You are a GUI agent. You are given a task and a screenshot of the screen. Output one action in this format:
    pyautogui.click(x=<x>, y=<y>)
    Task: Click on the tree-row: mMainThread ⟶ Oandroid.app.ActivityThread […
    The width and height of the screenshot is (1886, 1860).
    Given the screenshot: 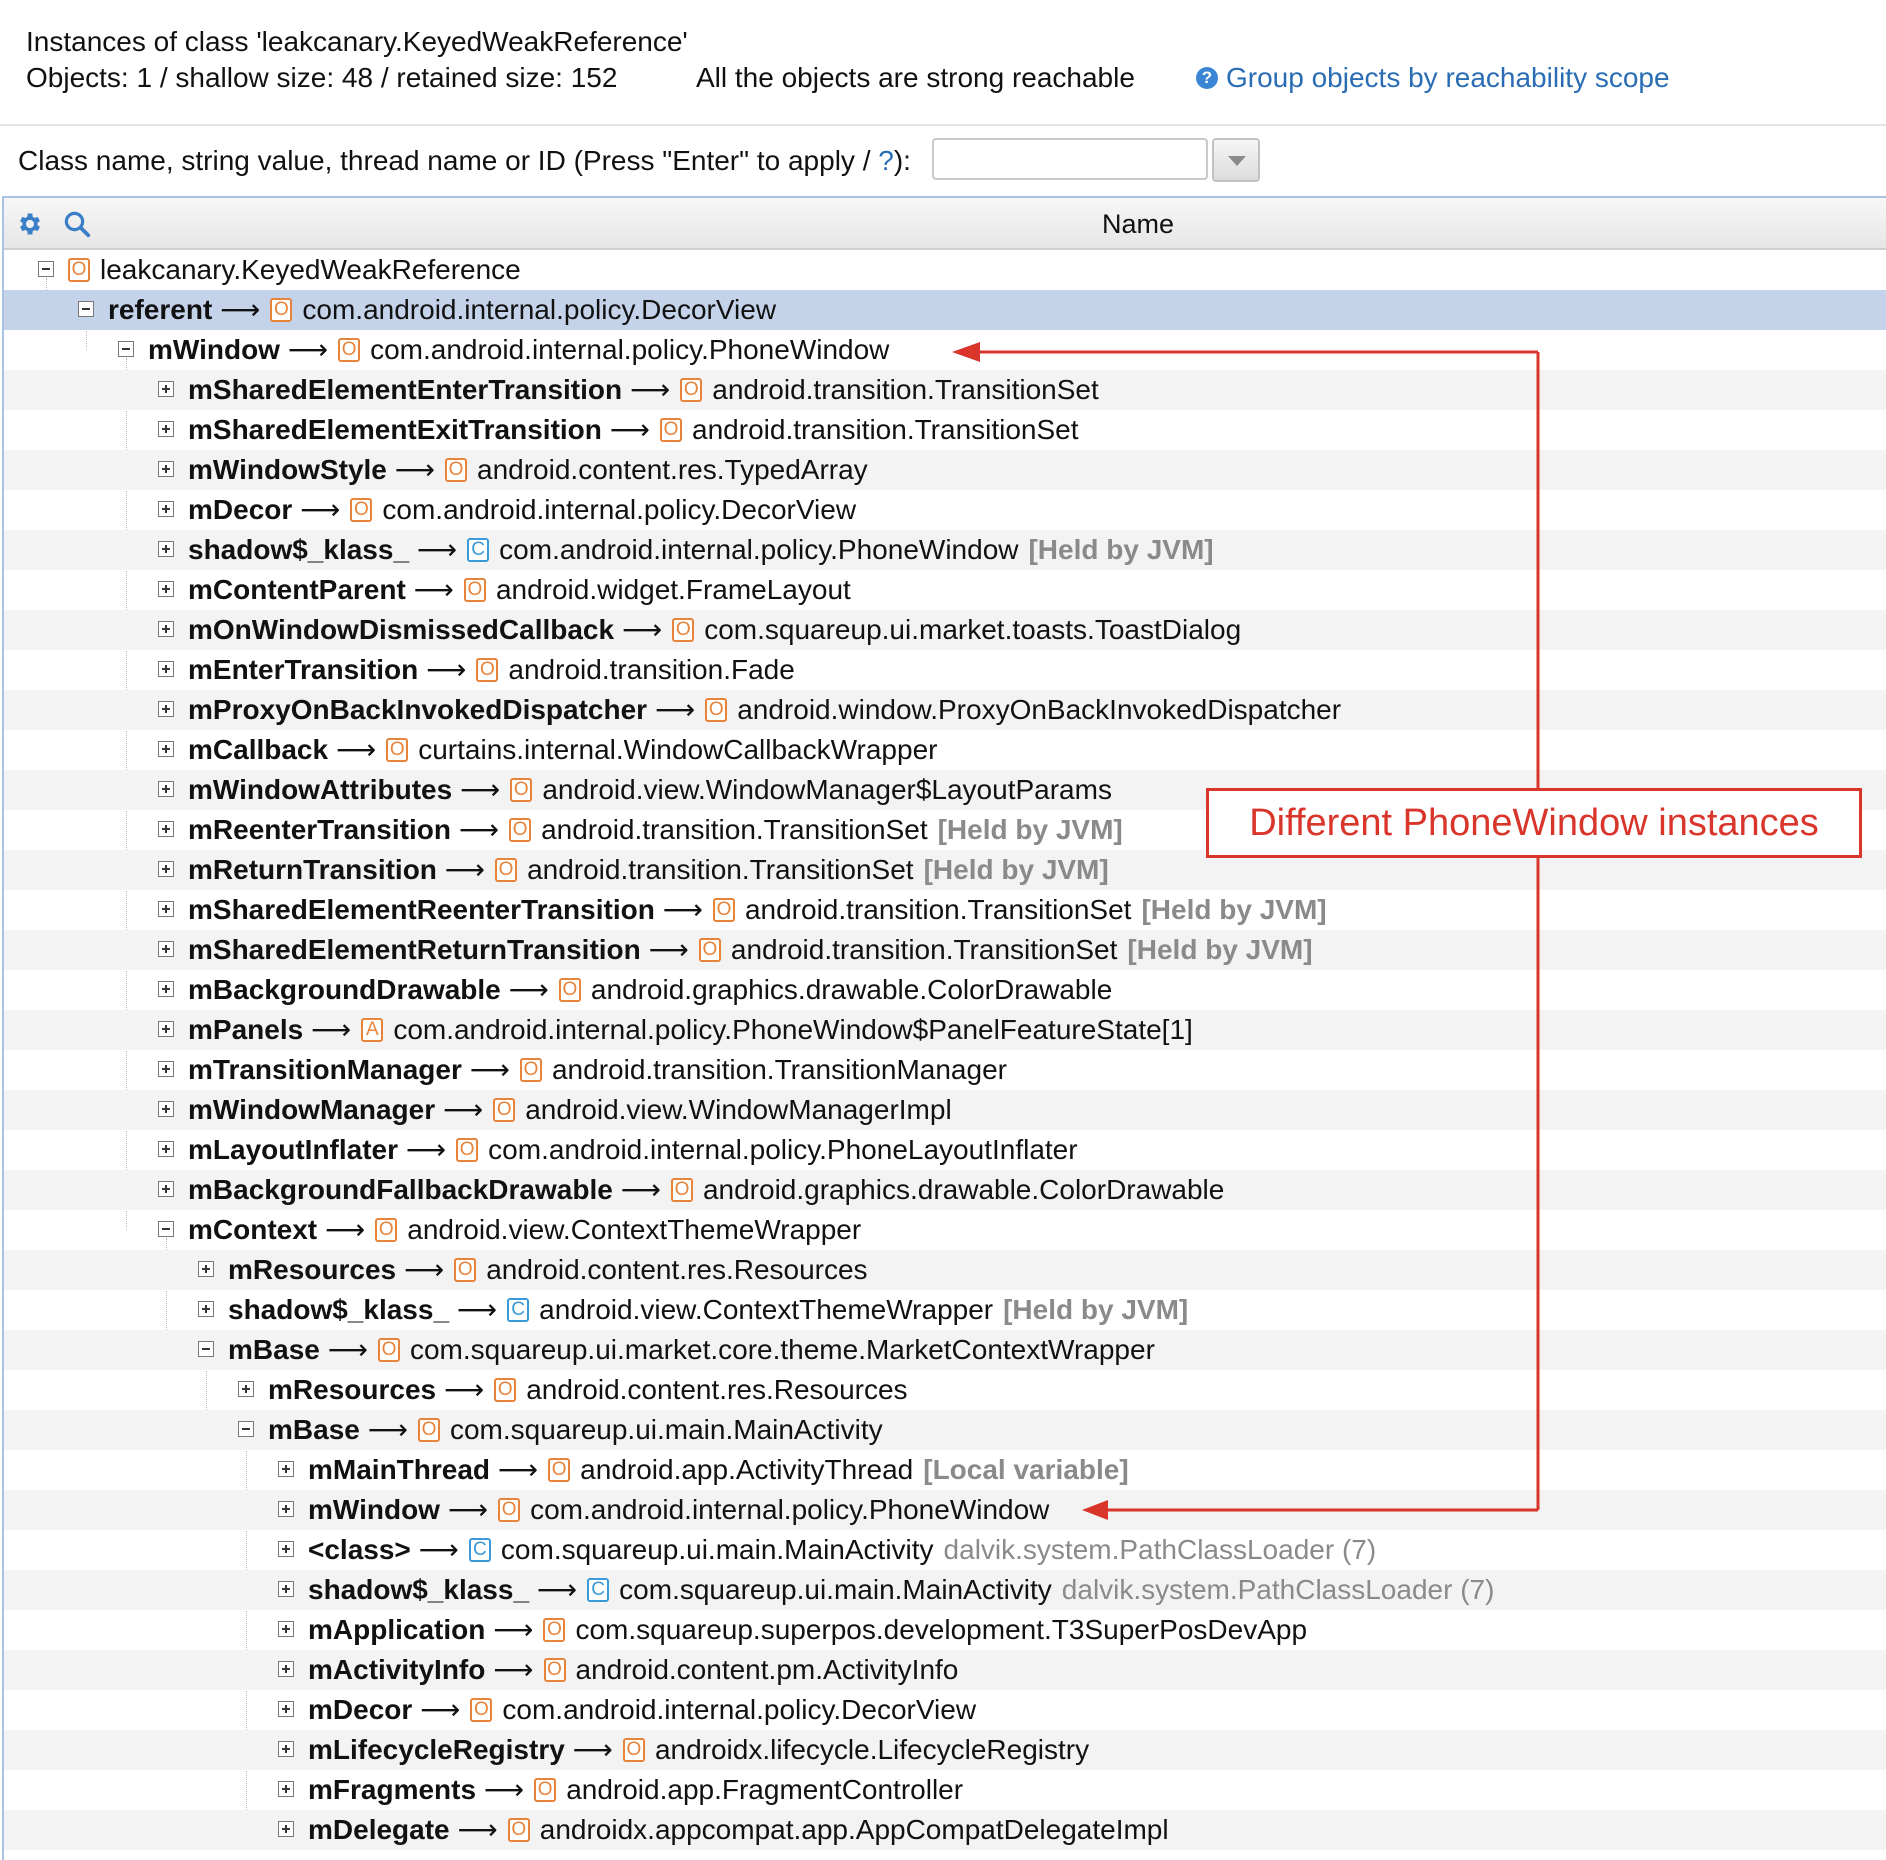 What is the action you would take?
    pyautogui.click(x=945, y=1470)
    